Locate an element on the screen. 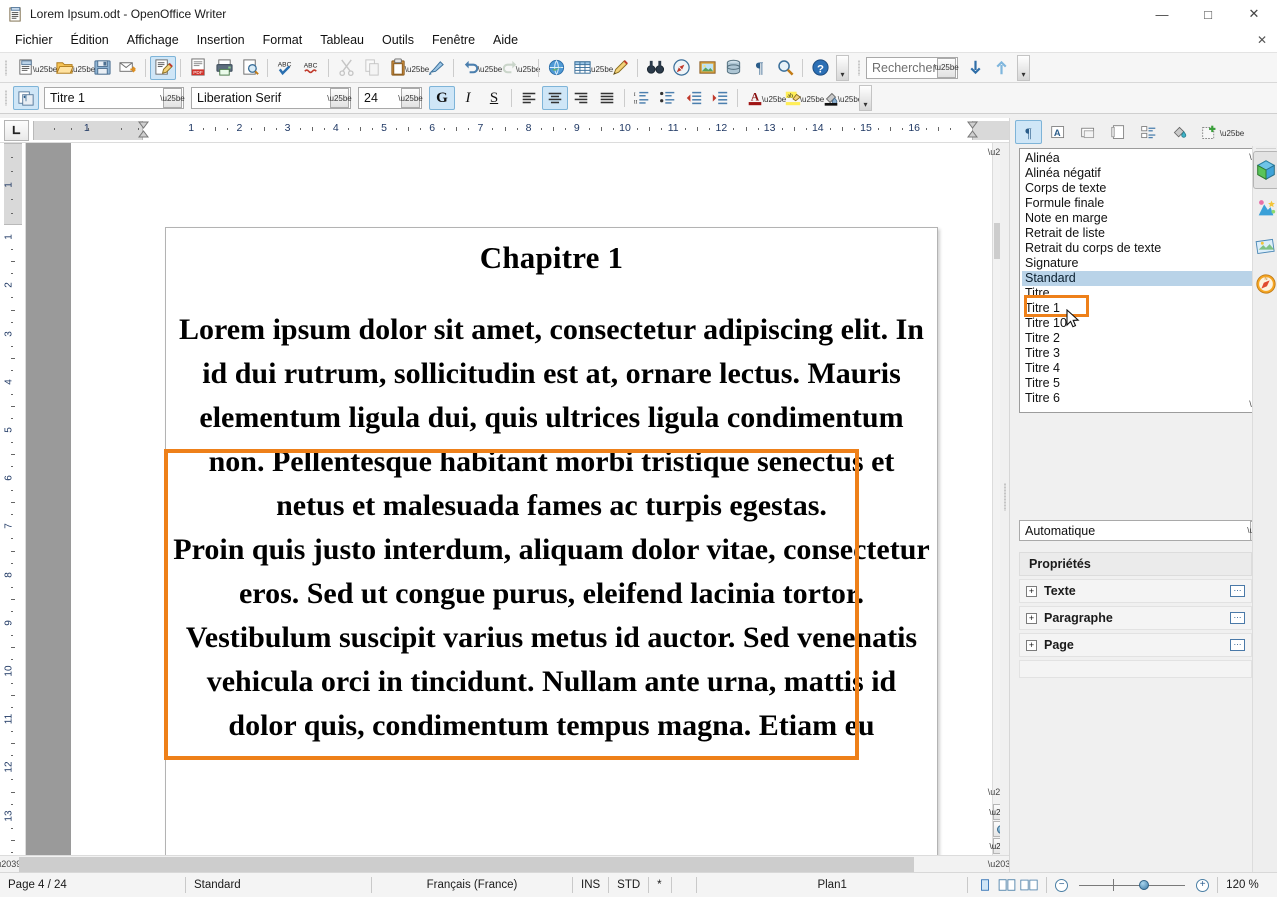 Image resolution: width=1277 pixels, height=897 pixels. style-list-item: Titre 1 is located at coordinates (1138, 308).